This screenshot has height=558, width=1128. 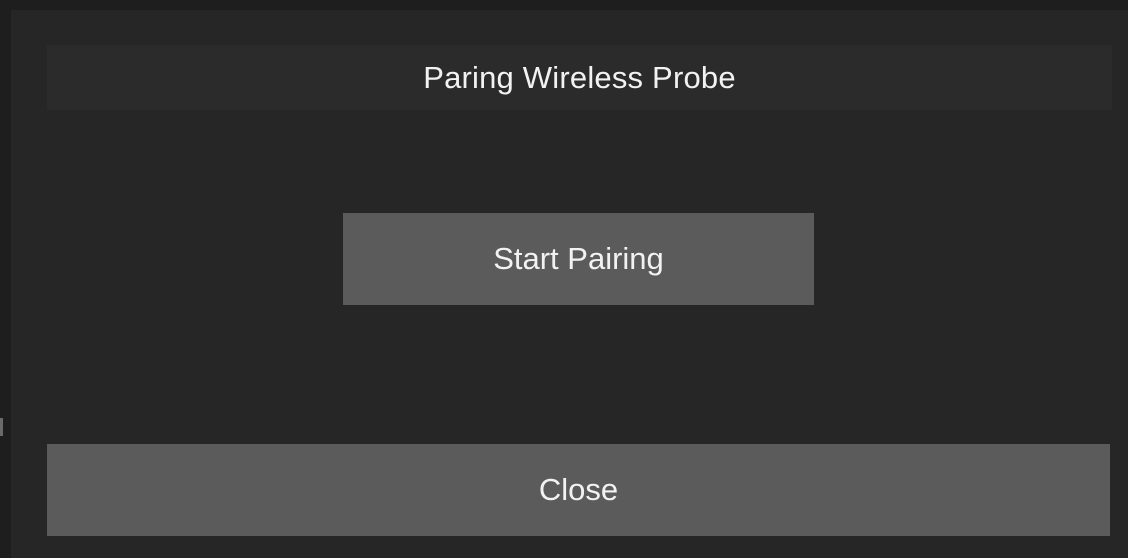 I want to click on dialog-header: Paring Wireless Probe, so click(x=579, y=77).